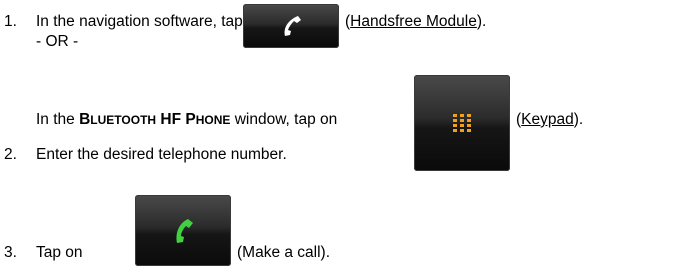 The image size is (683, 266). What do you see at coordinates (161, 154) in the screenshot?
I see `step-2-text: Enter the desired telephone number.` at bounding box center [161, 154].